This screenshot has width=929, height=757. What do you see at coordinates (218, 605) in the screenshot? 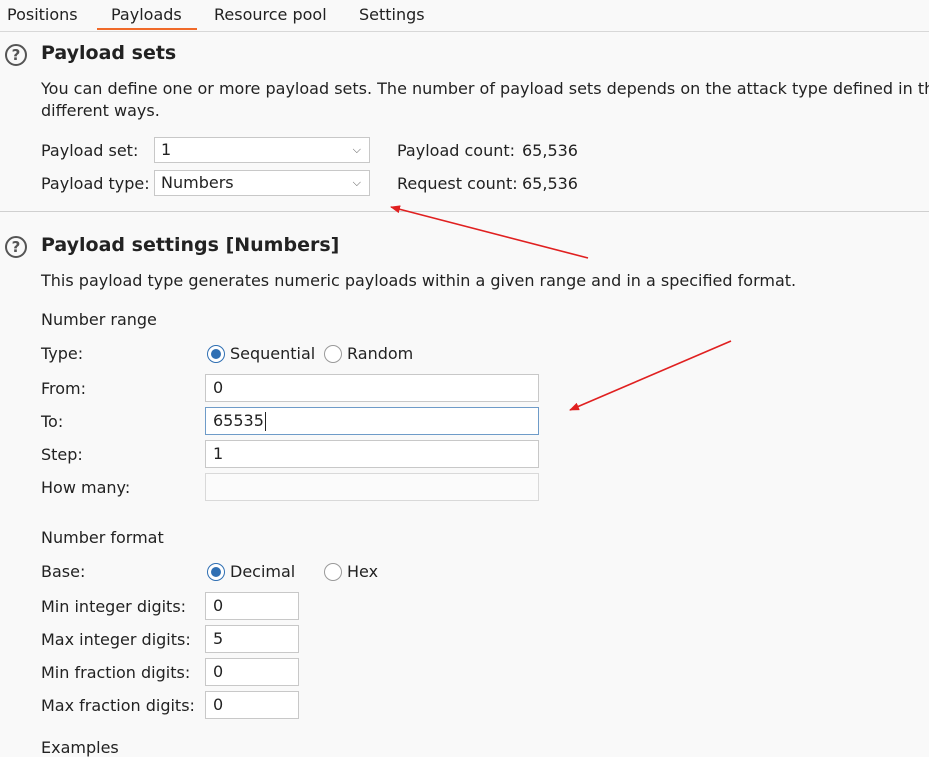
I see `min-integer-digits-value: 0` at bounding box center [218, 605].